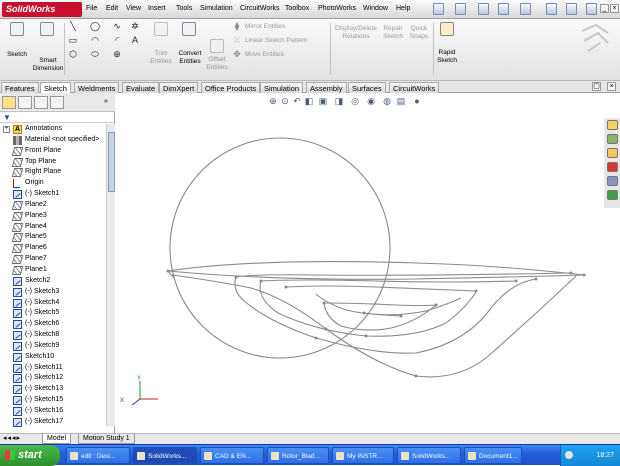 This screenshot has height=466, width=620. Describe the element at coordinates (483, 9) in the screenshot. I see `save-icon` at that location.